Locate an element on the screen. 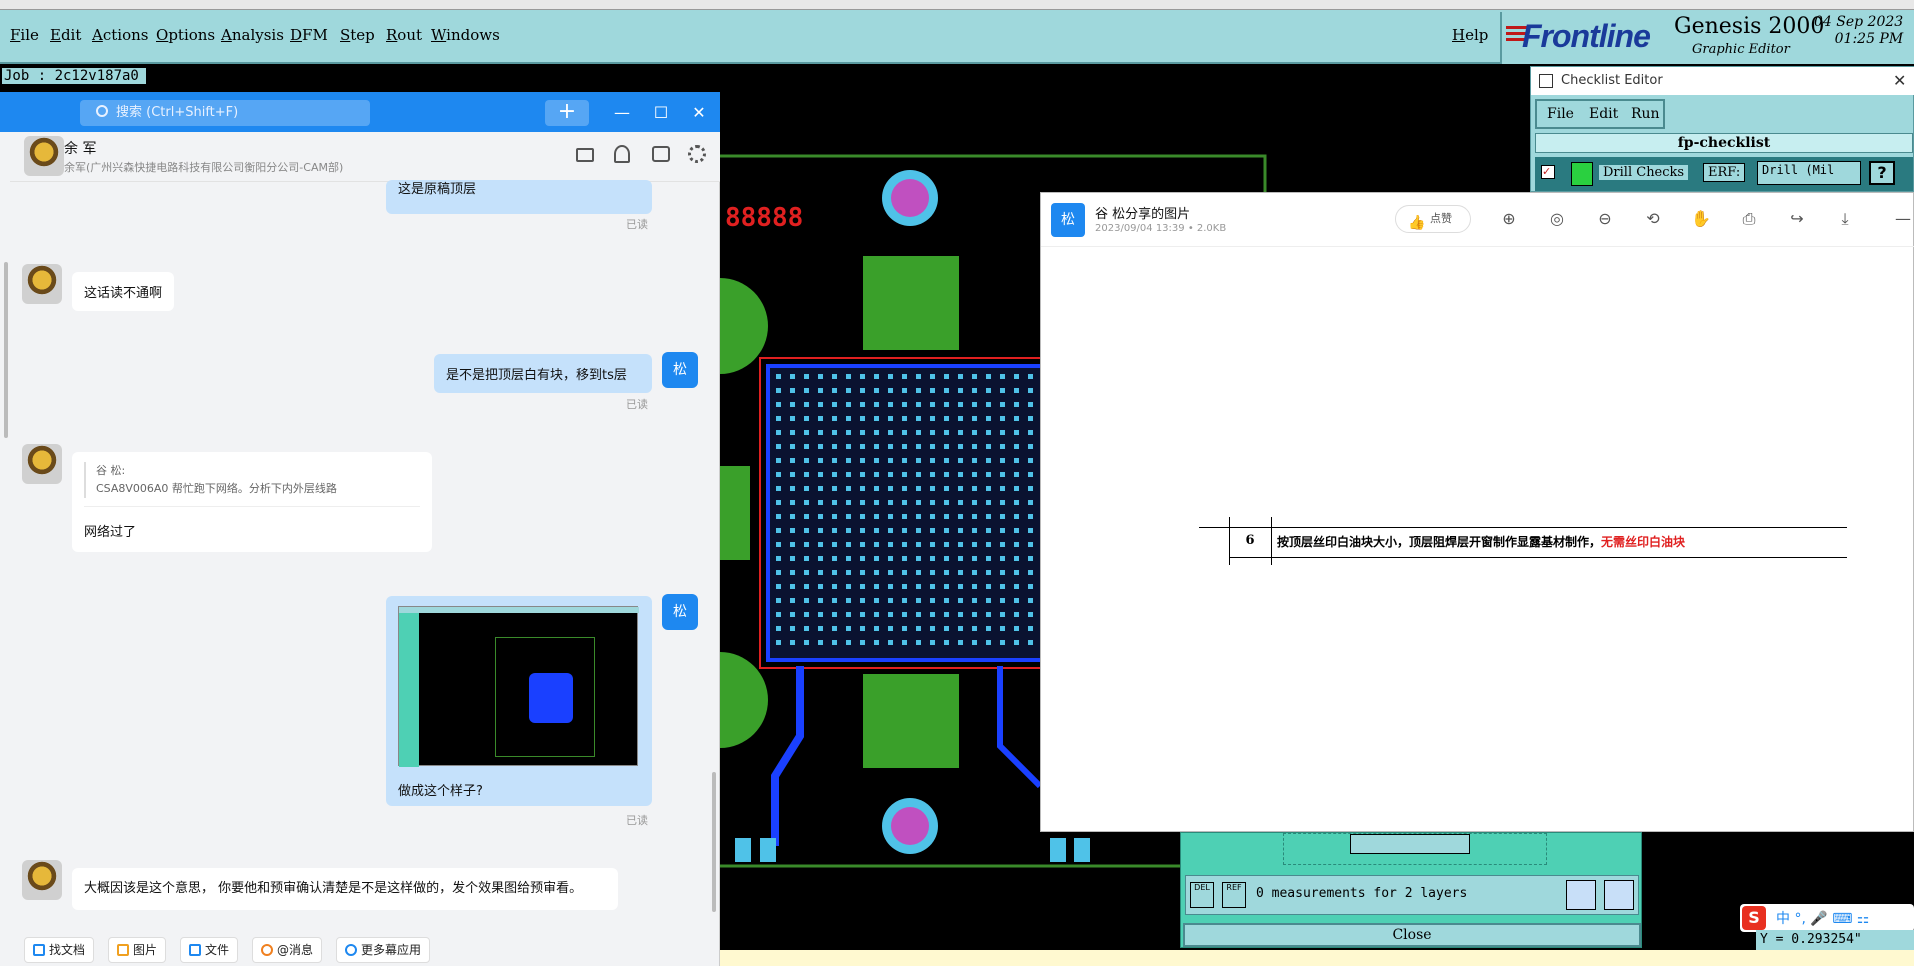  ref-button: REF is located at coordinates (1234, 895).